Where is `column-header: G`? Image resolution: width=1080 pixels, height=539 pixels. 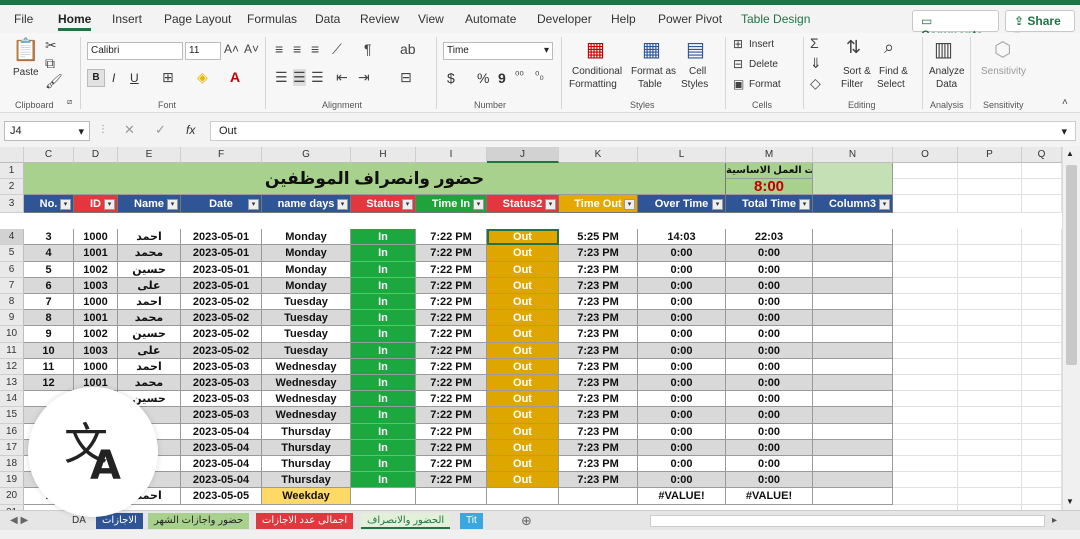 column-header: G is located at coordinates (306, 155).